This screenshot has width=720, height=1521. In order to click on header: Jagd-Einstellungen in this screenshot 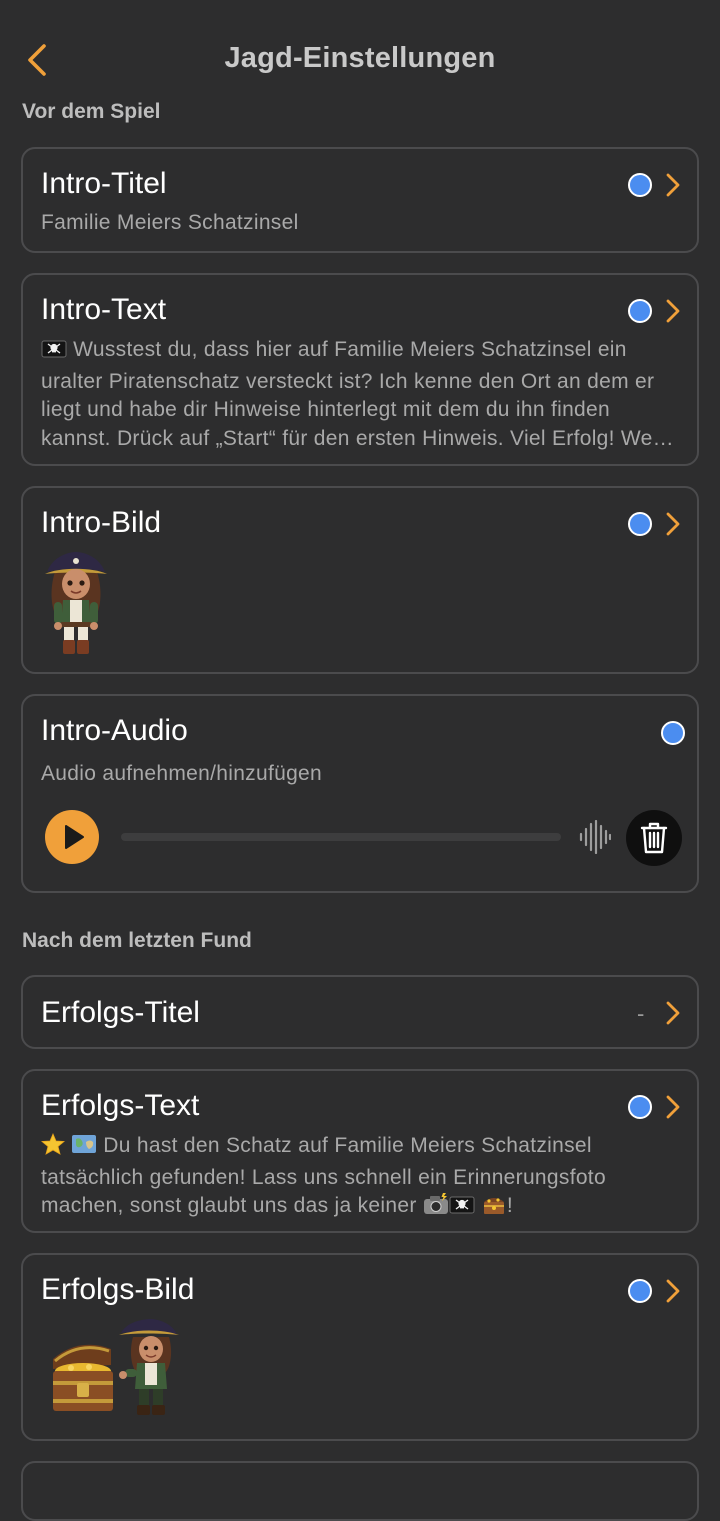, I will do `click(360, 55)`.